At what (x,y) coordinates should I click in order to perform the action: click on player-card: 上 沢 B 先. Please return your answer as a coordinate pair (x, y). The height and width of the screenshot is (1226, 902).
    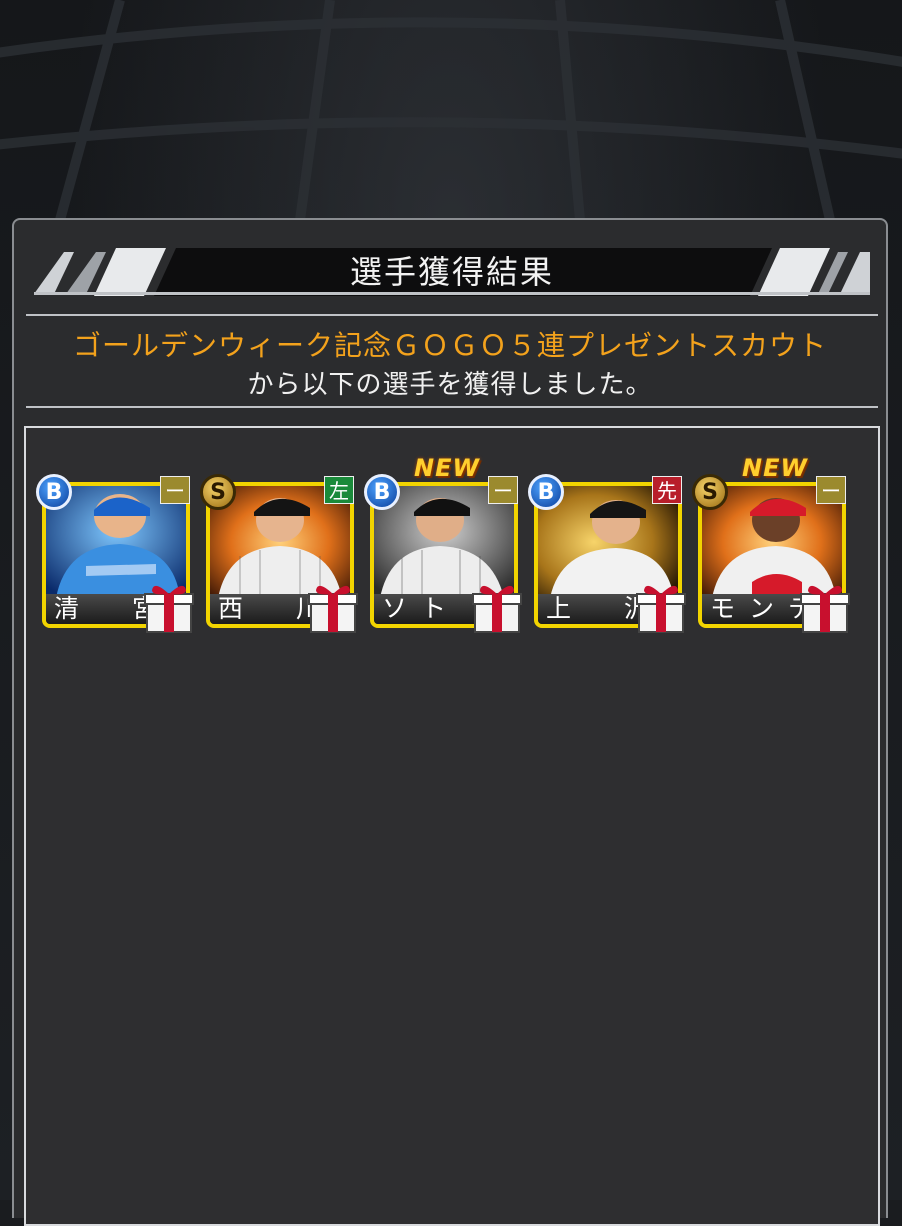
    Looking at the image, I should click on (607, 553).